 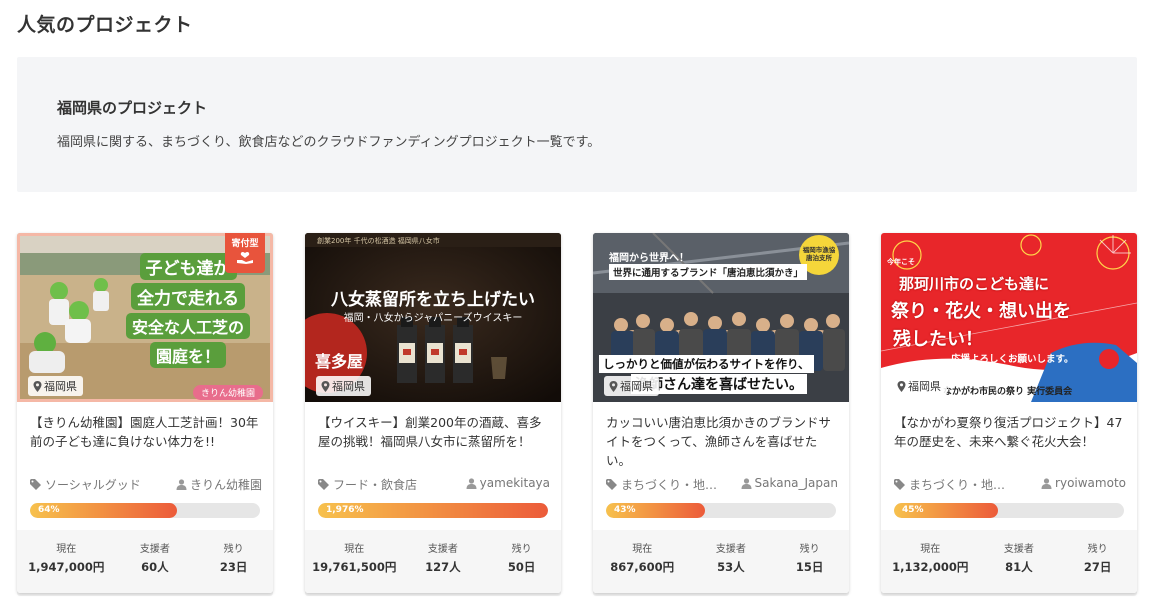 I want to click on thumb-caption: 那珂川市のこども達に, so click(x=974, y=284).